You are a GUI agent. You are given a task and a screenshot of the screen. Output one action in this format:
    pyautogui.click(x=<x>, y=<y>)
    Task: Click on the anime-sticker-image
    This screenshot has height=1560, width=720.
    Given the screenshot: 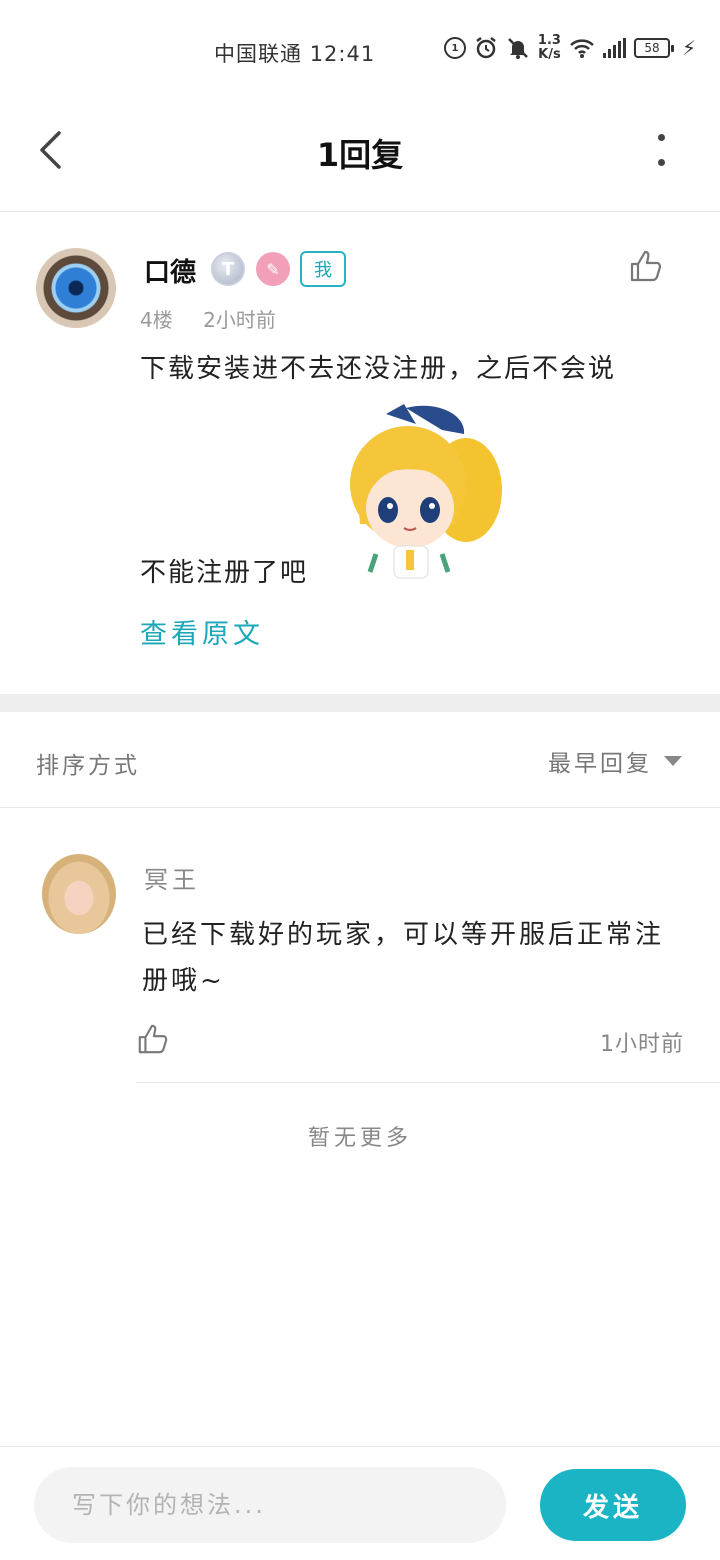 What is the action you would take?
    pyautogui.click(x=426, y=491)
    